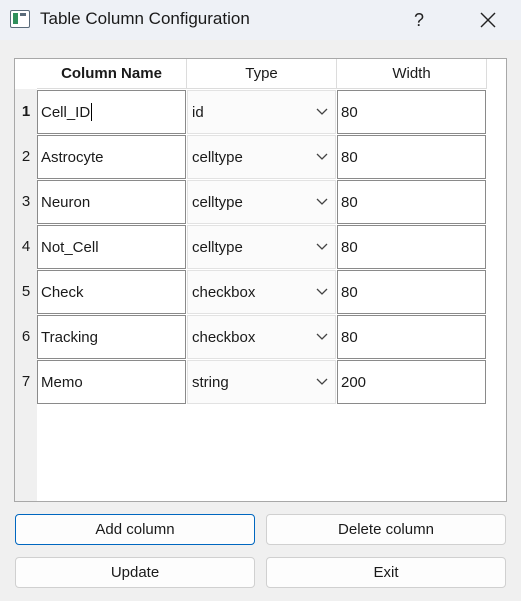 This screenshot has height=601, width=521. Describe the element at coordinates (411, 382) in the screenshot. I see `width-input: 200` at that location.